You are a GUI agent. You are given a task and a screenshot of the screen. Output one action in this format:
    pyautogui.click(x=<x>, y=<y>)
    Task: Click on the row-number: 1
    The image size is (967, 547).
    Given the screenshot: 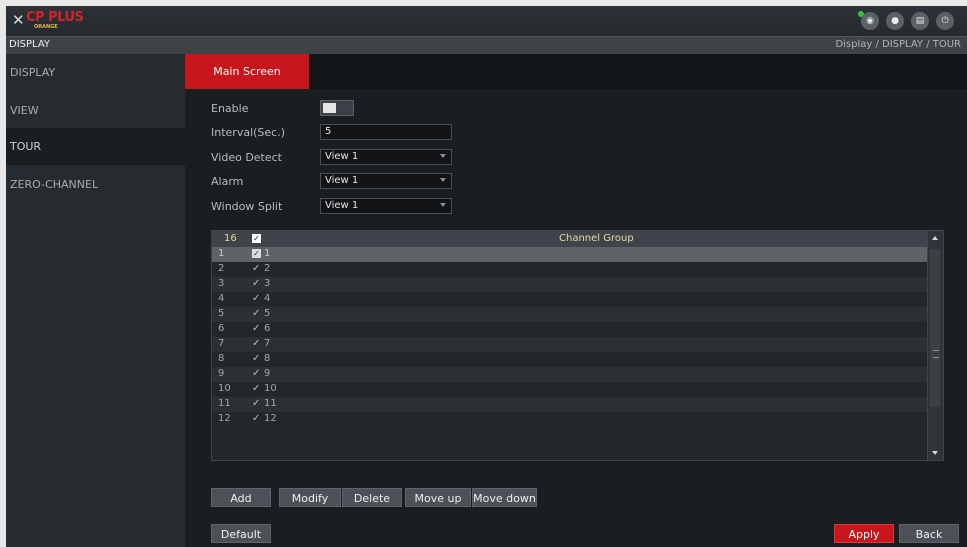 What is the action you would take?
    pyautogui.click(x=221, y=253)
    